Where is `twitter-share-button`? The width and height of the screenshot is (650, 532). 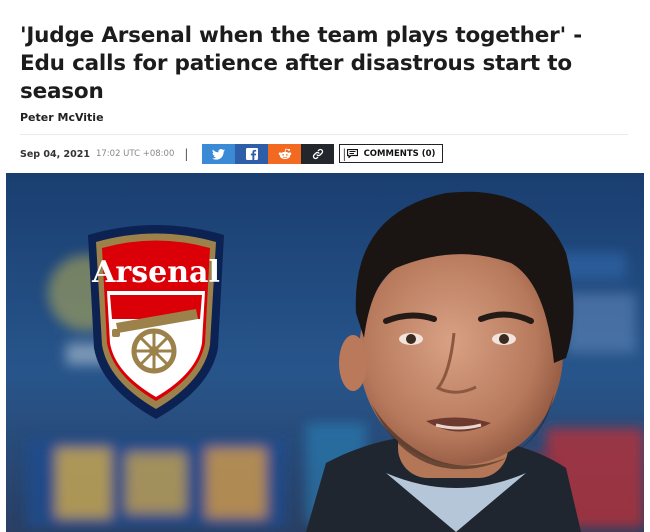
twitter-share-button is located at coordinates (219, 154).